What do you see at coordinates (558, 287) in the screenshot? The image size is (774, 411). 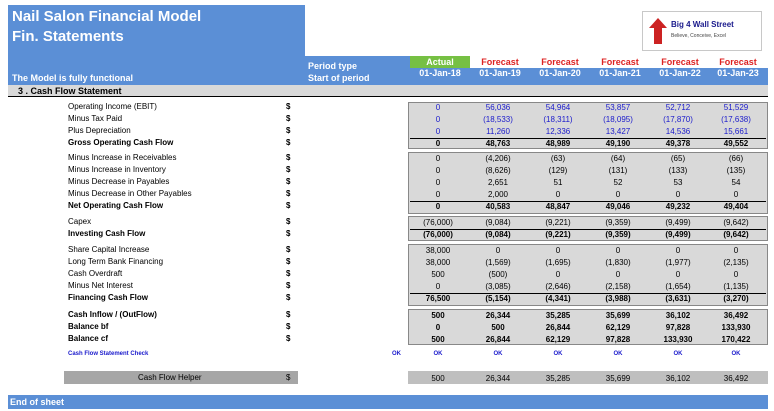 I see `value-cell: (2,646)` at bounding box center [558, 287].